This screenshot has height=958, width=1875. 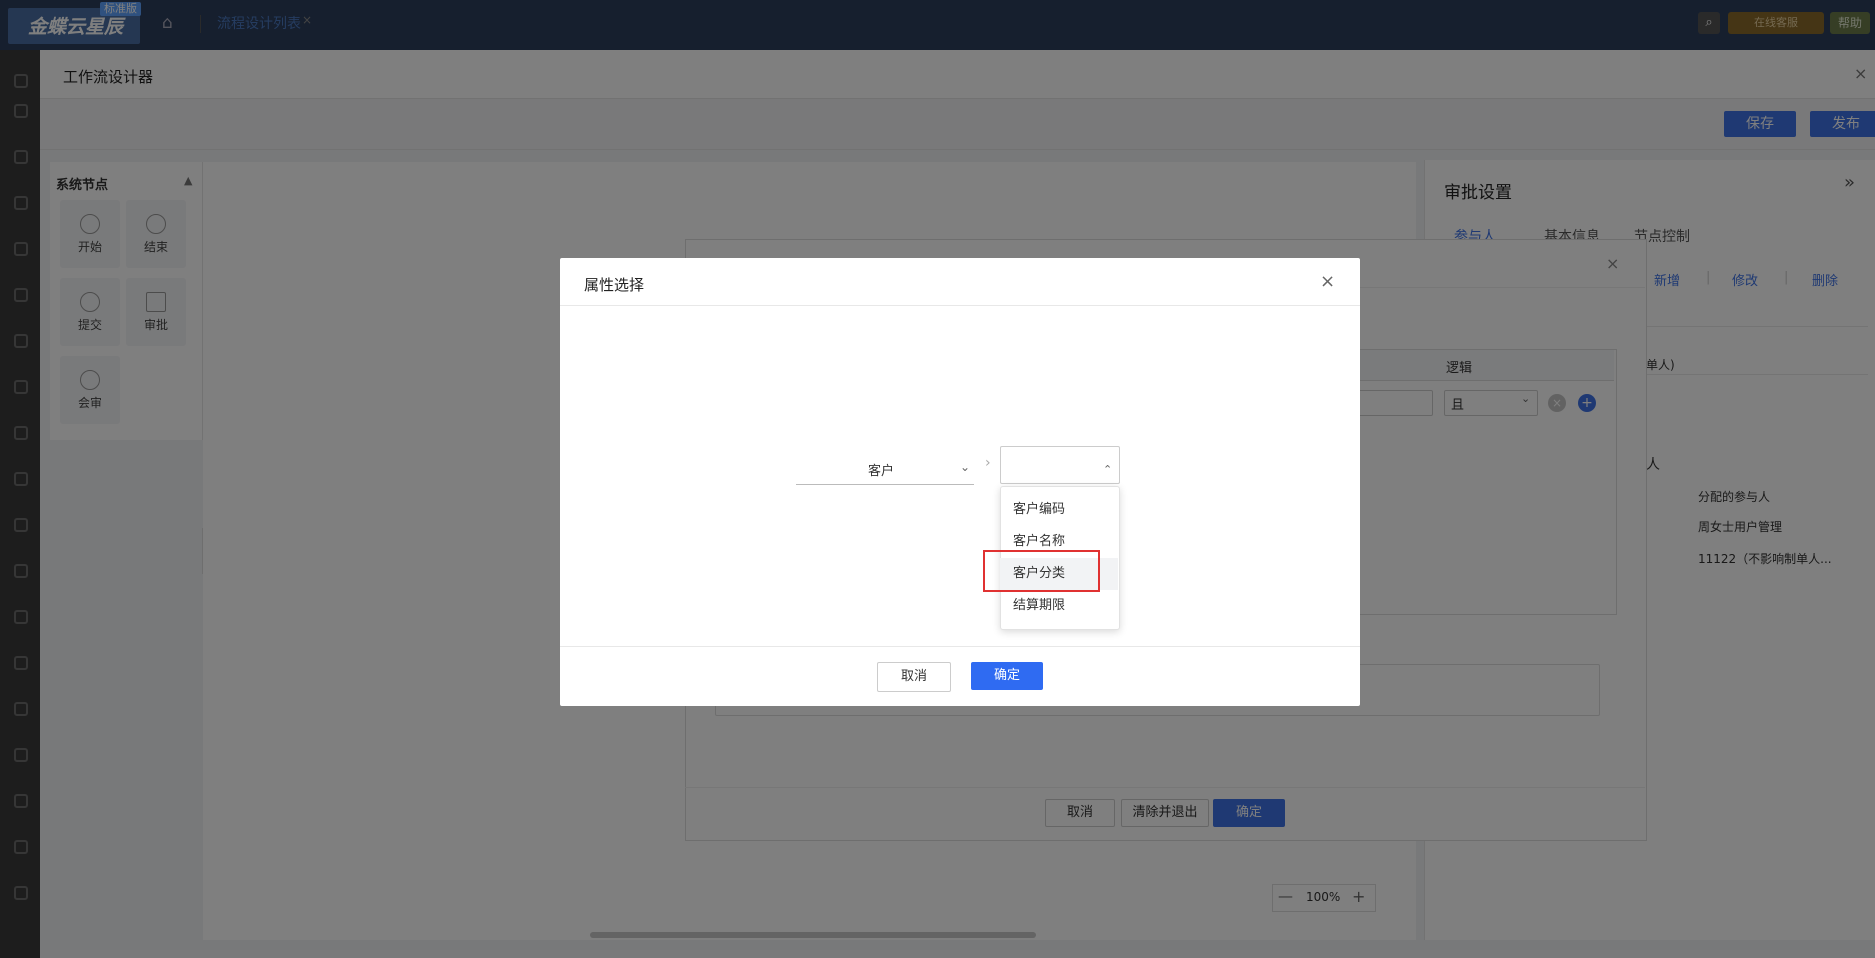 What do you see at coordinates (1107, 469) in the screenshot?
I see `chevron-up-icon: ⌃` at bounding box center [1107, 469].